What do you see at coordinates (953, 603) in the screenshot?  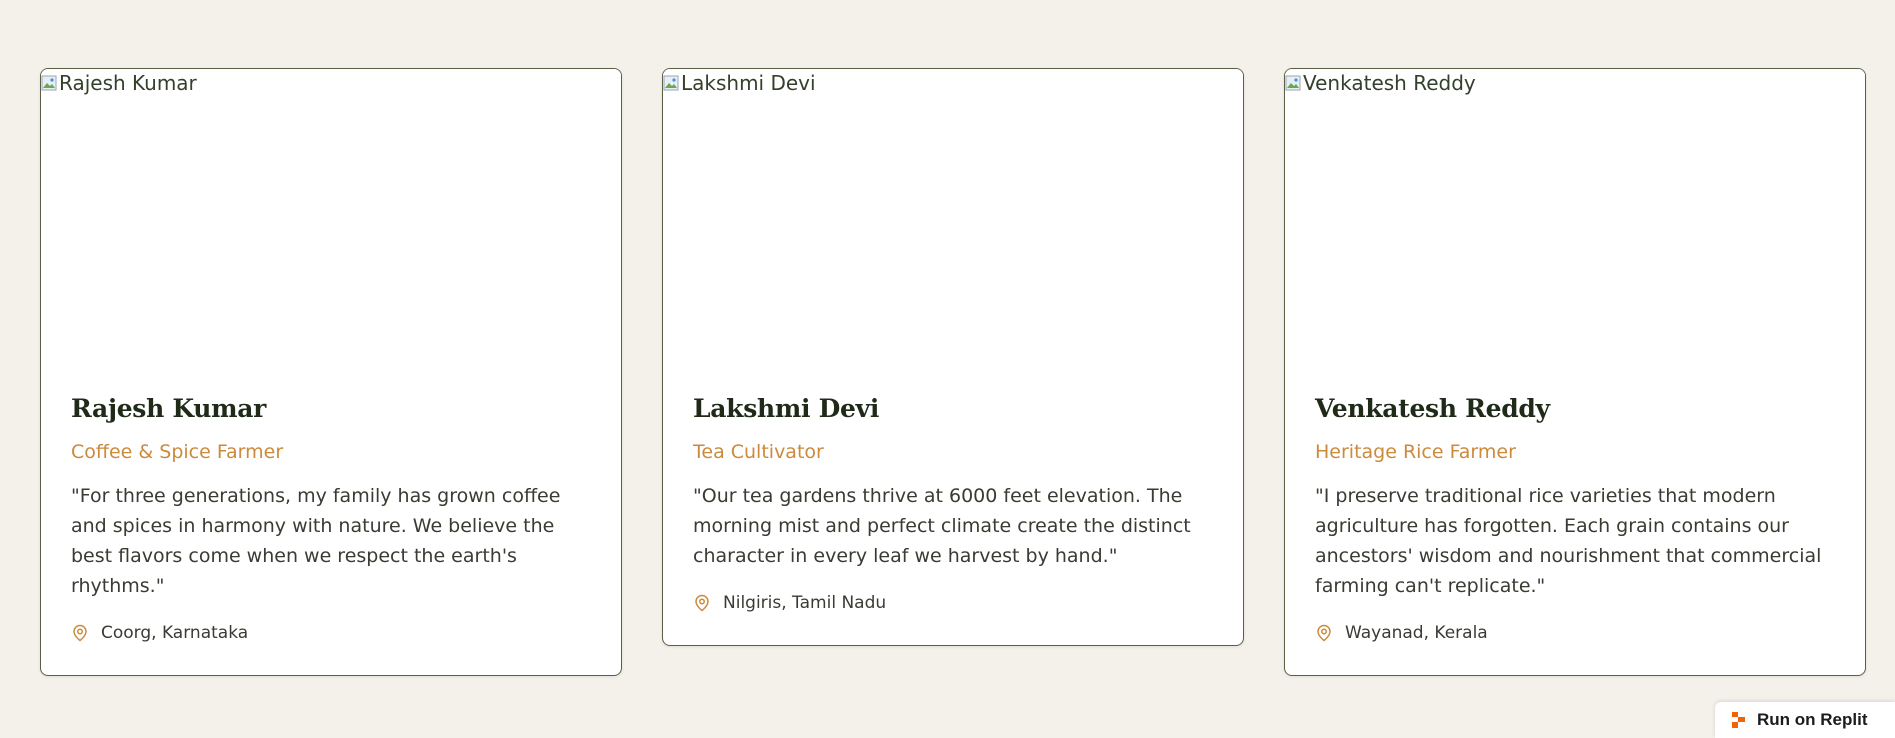 I see `farmer-location: Nilgiris, Tamil Nadu` at bounding box center [953, 603].